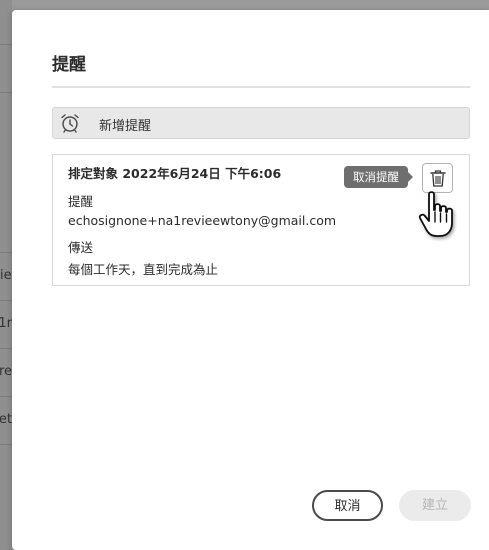 The width and height of the screenshot is (489, 550). Describe the element at coordinates (143, 269) in the screenshot. I see `frequency-value: 每個工作天，直到完成為止` at that location.